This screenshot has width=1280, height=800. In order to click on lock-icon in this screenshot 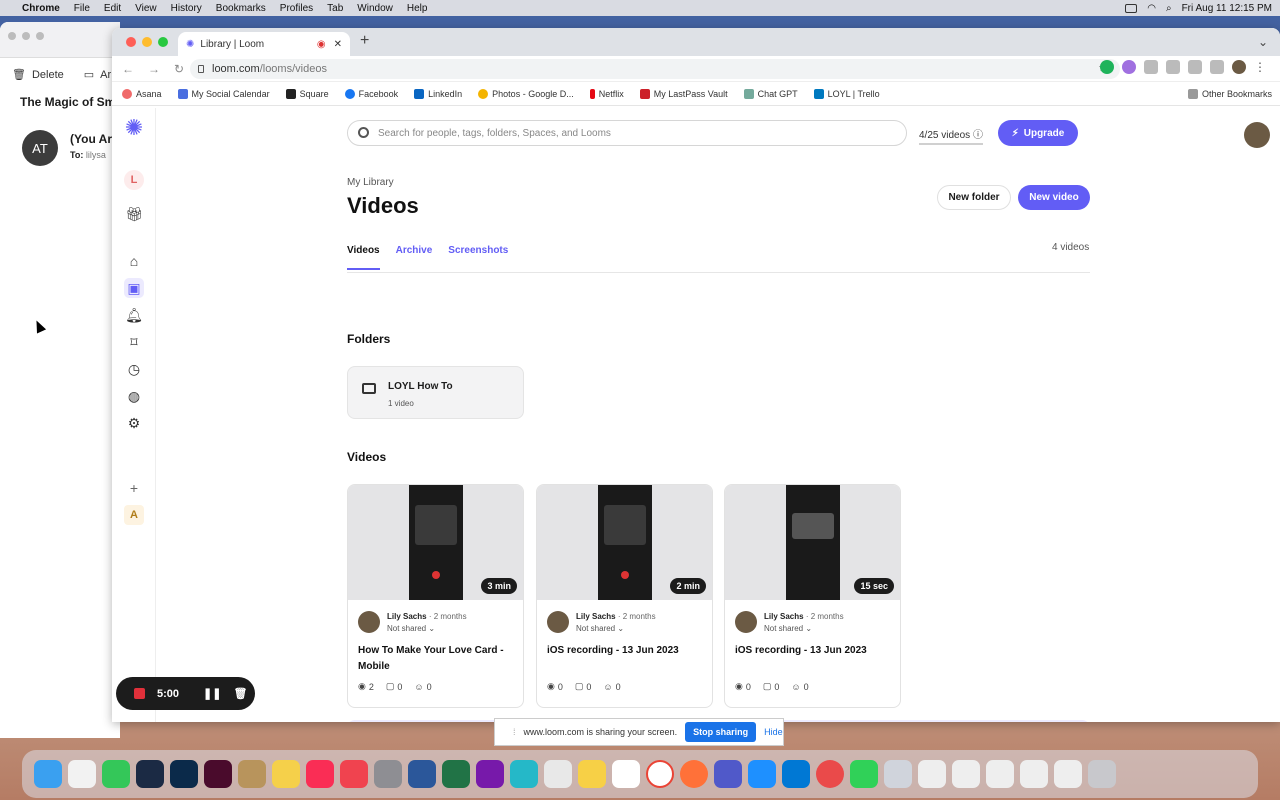, I will do `click(201, 69)`.